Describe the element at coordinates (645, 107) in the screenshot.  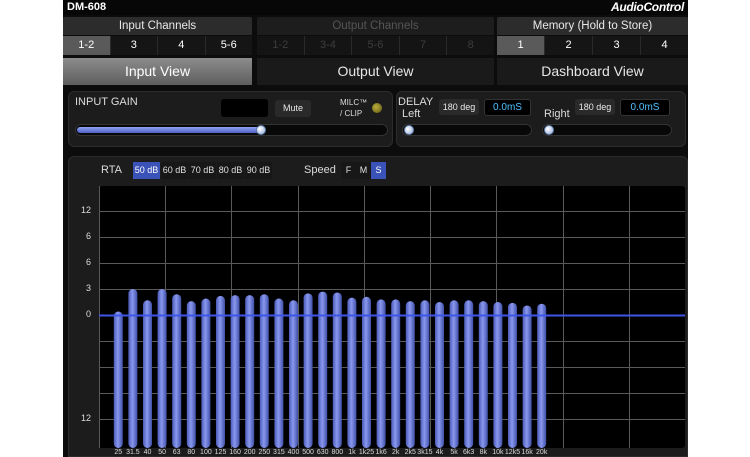
I see `right-delay-value: 0.0mS` at that location.